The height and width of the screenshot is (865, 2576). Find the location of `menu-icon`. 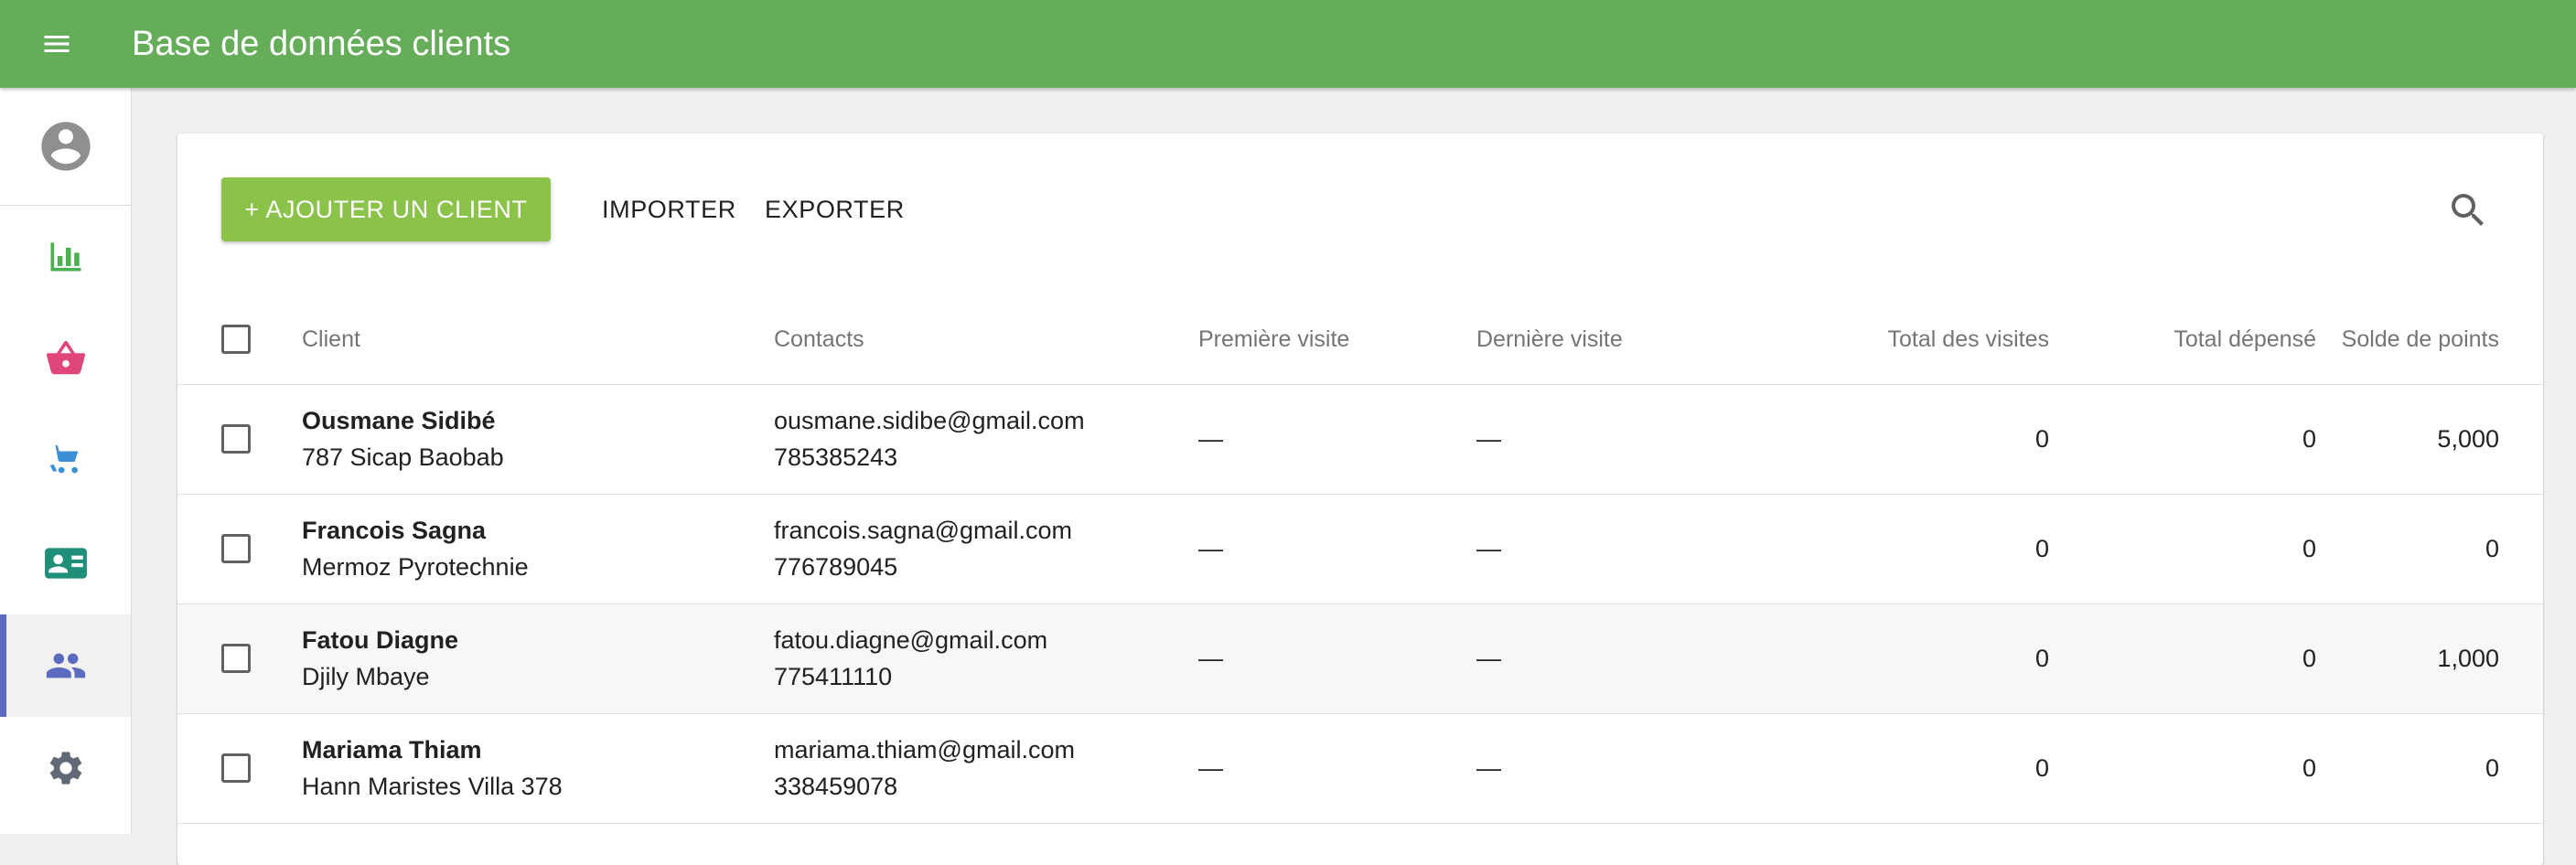

menu-icon is located at coordinates (66, 43).